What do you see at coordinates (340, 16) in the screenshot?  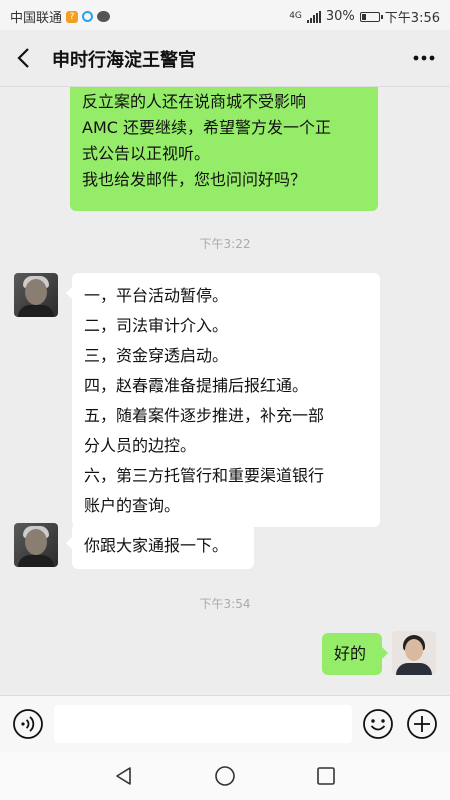 I see `battery-percent: 30%` at bounding box center [340, 16].